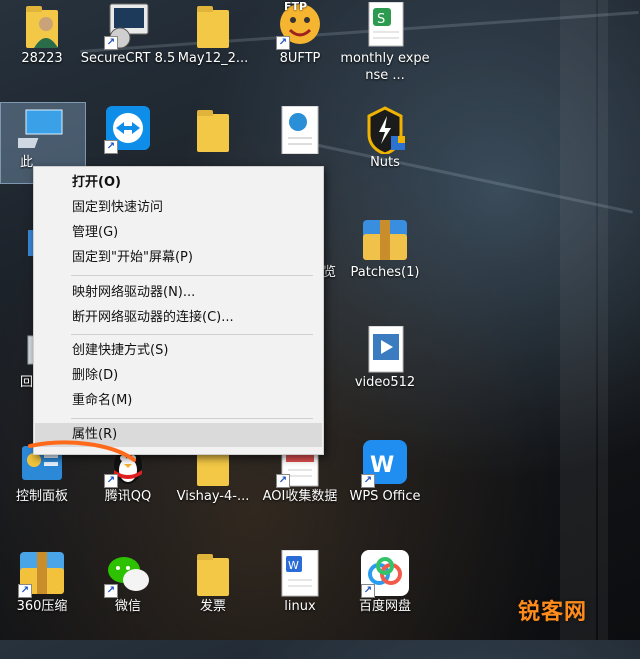 The image size is (640, 659). I want to click on icon-label: Patches(1), so click(385, 272).